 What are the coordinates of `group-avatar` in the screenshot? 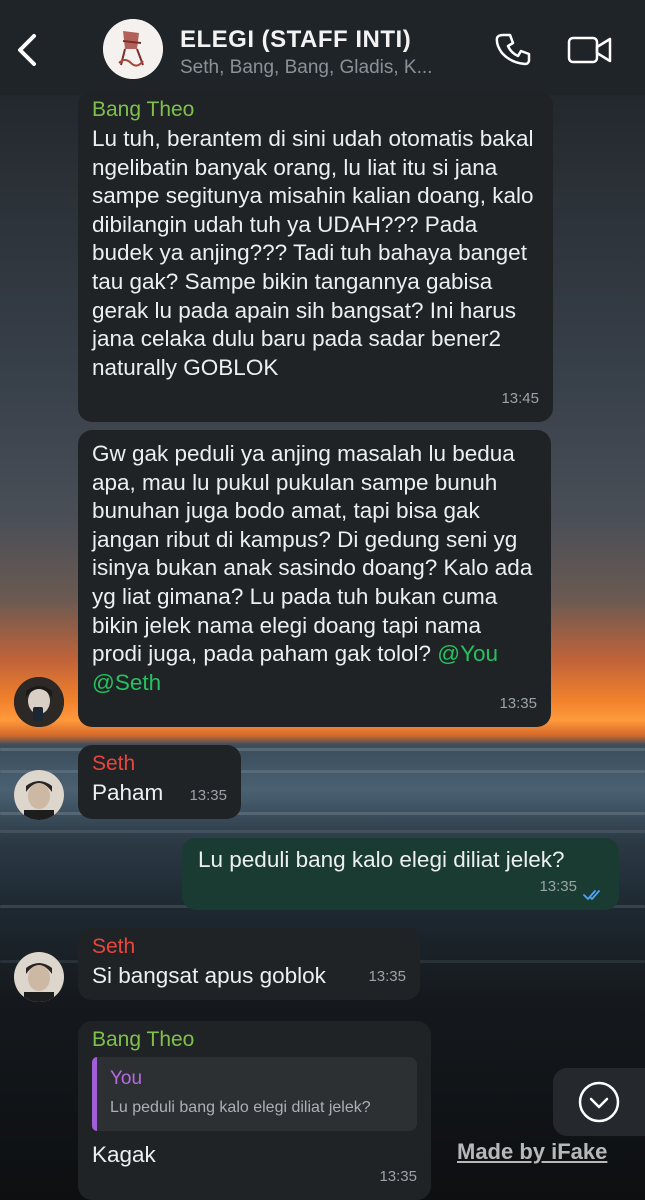 It's located at (133, 49).